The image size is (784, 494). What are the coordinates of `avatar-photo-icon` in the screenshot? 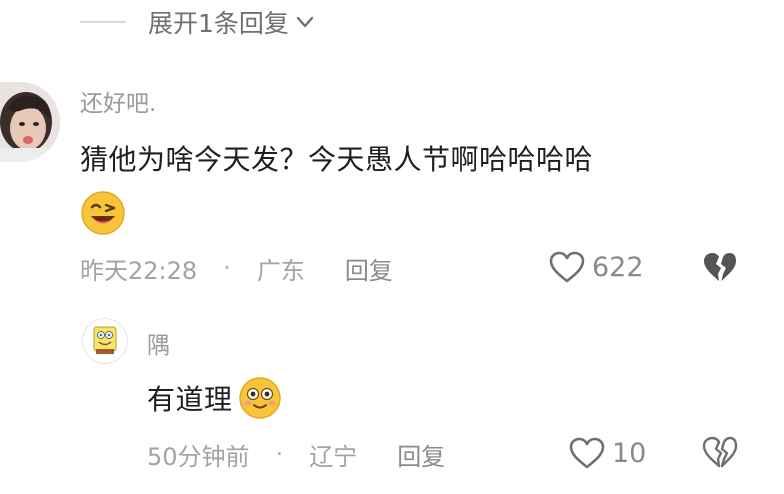 It's located at (30, 122).